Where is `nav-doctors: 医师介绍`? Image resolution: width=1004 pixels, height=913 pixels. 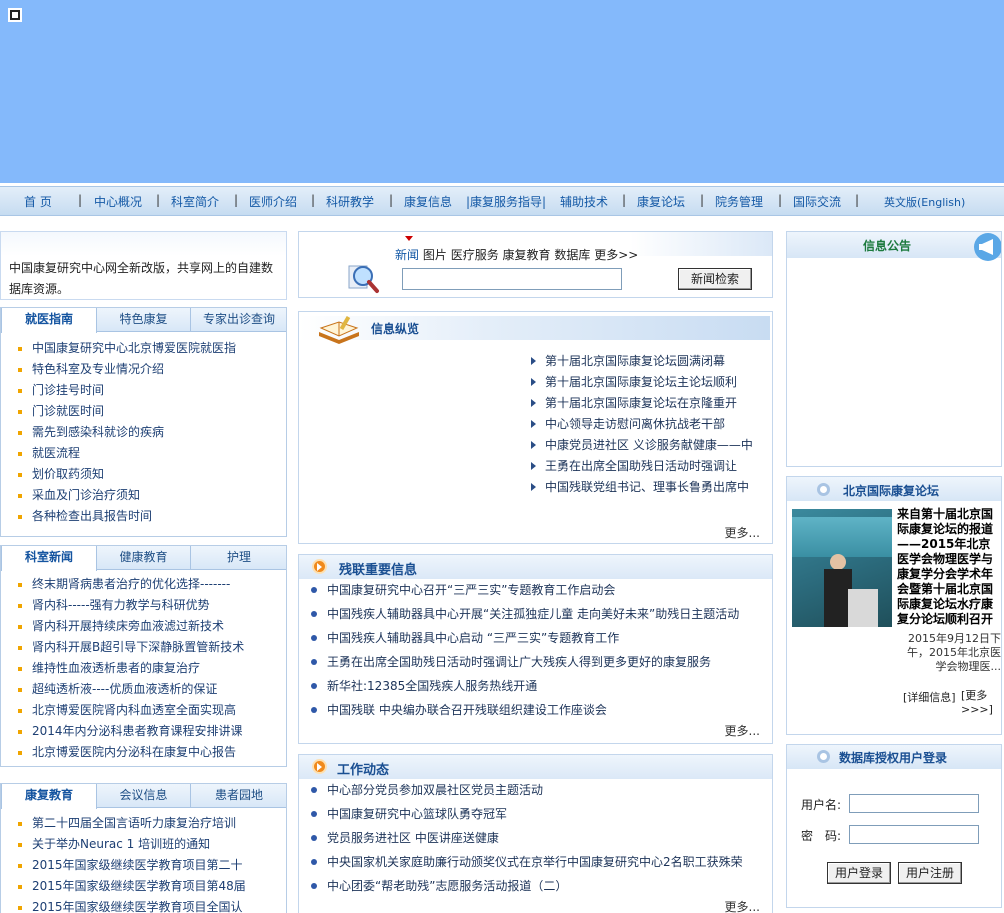 nav-doctors: 医师介绍 is located at coordinates (273, 201).